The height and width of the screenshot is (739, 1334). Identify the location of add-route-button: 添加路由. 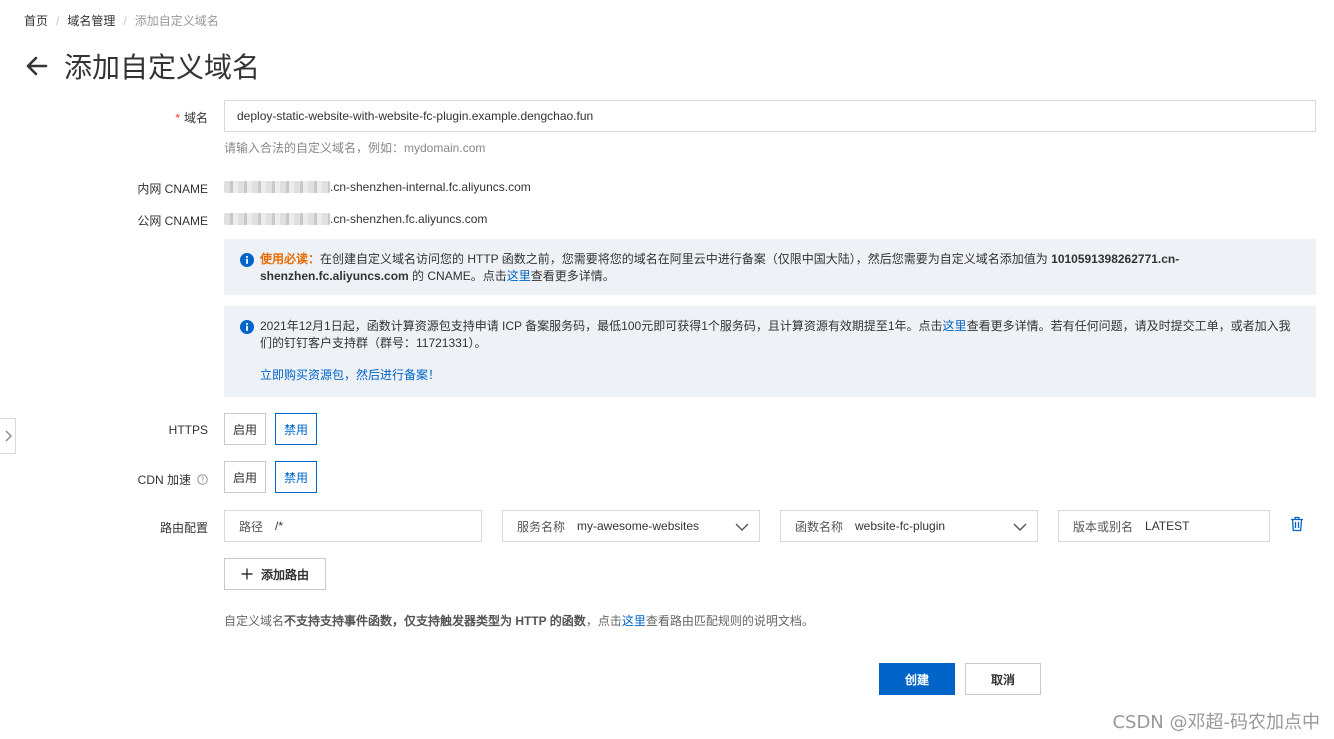
(275, 574).